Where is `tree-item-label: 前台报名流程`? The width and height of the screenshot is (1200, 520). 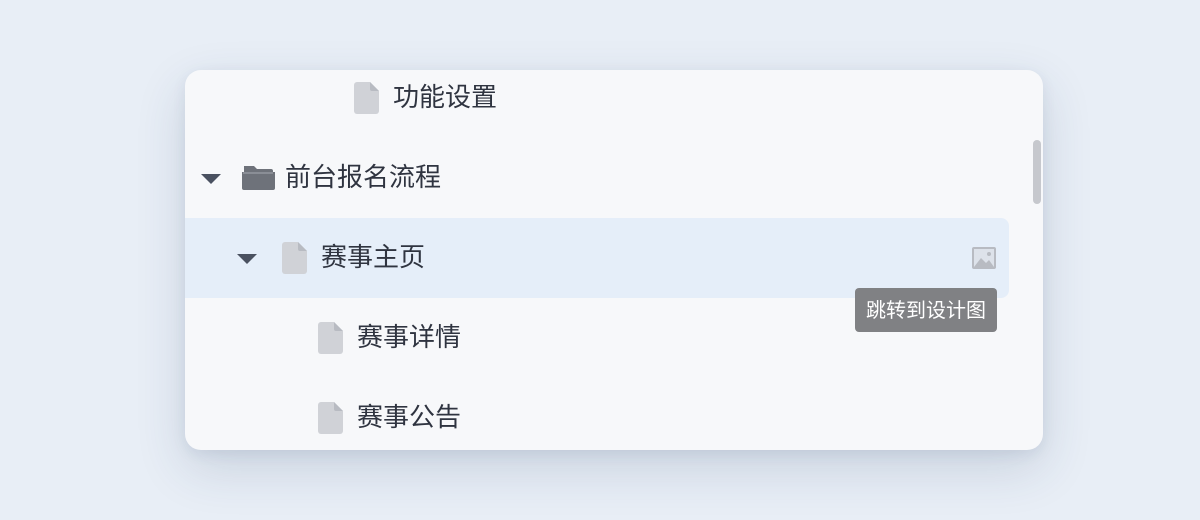
tree-item-label: 前台报名流程 is located at coordinates (363, 178).